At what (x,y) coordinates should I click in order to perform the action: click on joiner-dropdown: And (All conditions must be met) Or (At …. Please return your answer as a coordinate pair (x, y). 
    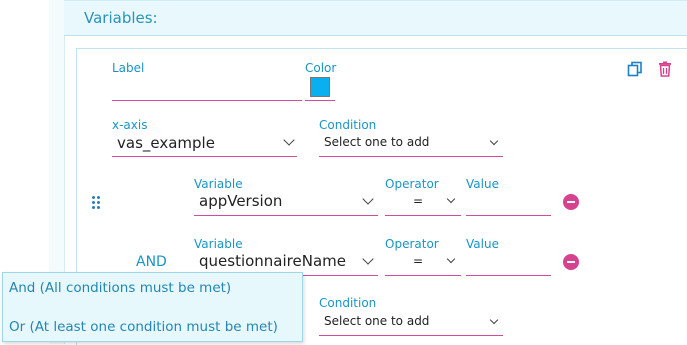
    Looking at the image, I should click on (152, 307).